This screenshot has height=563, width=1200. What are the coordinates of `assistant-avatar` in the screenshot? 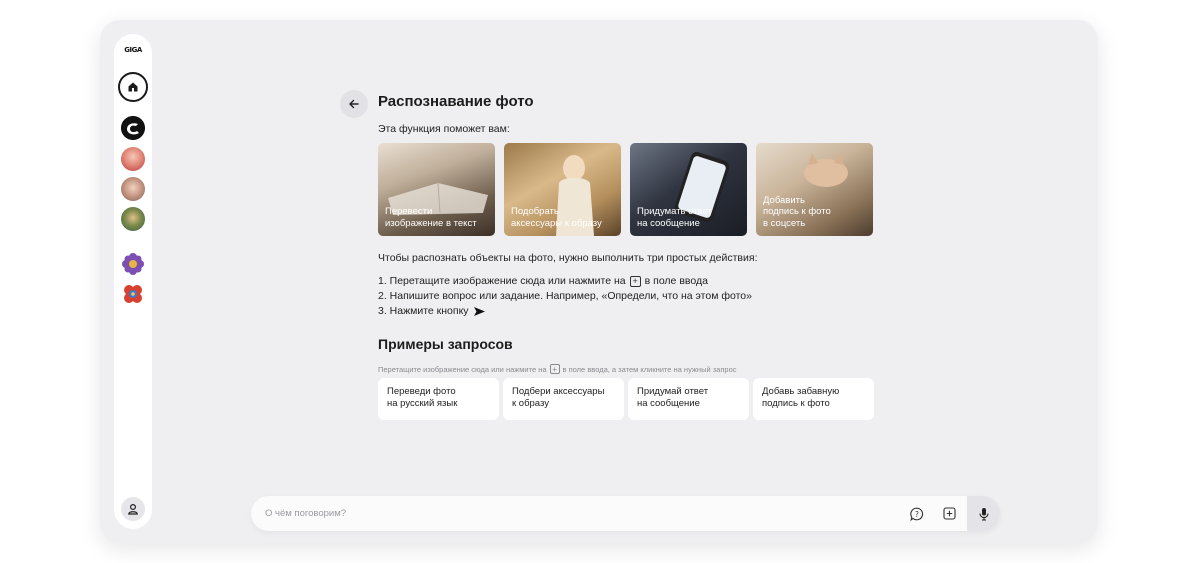 It's located at (133, 128).